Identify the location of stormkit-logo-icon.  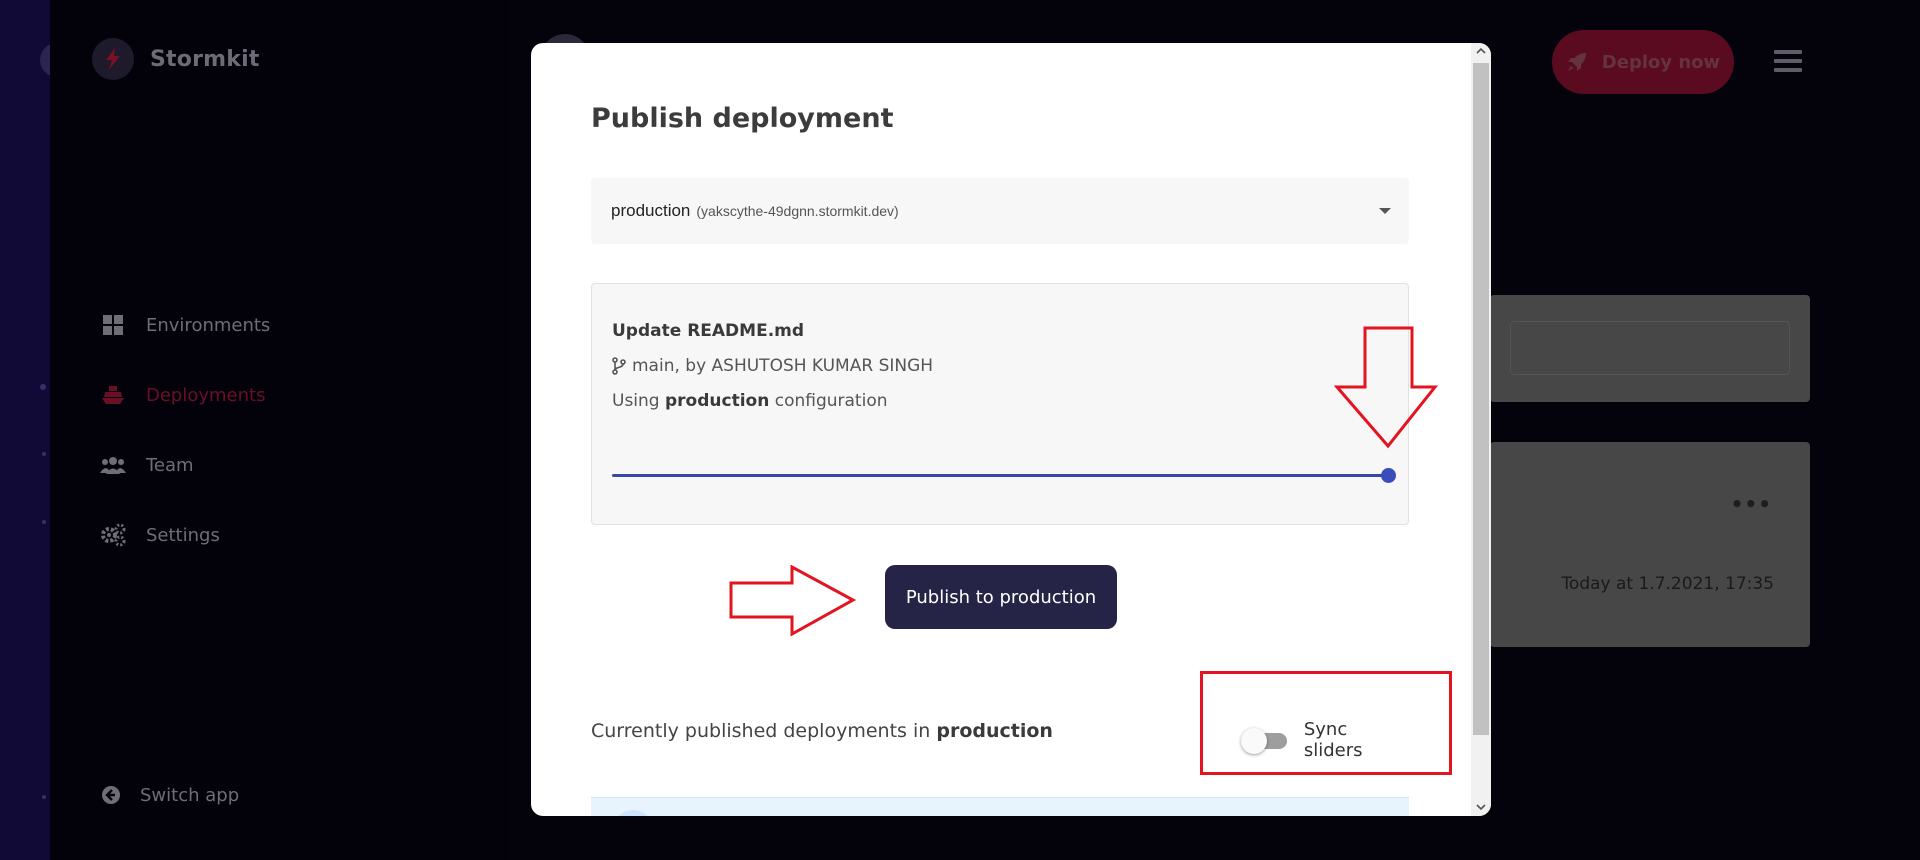
(113, 59).